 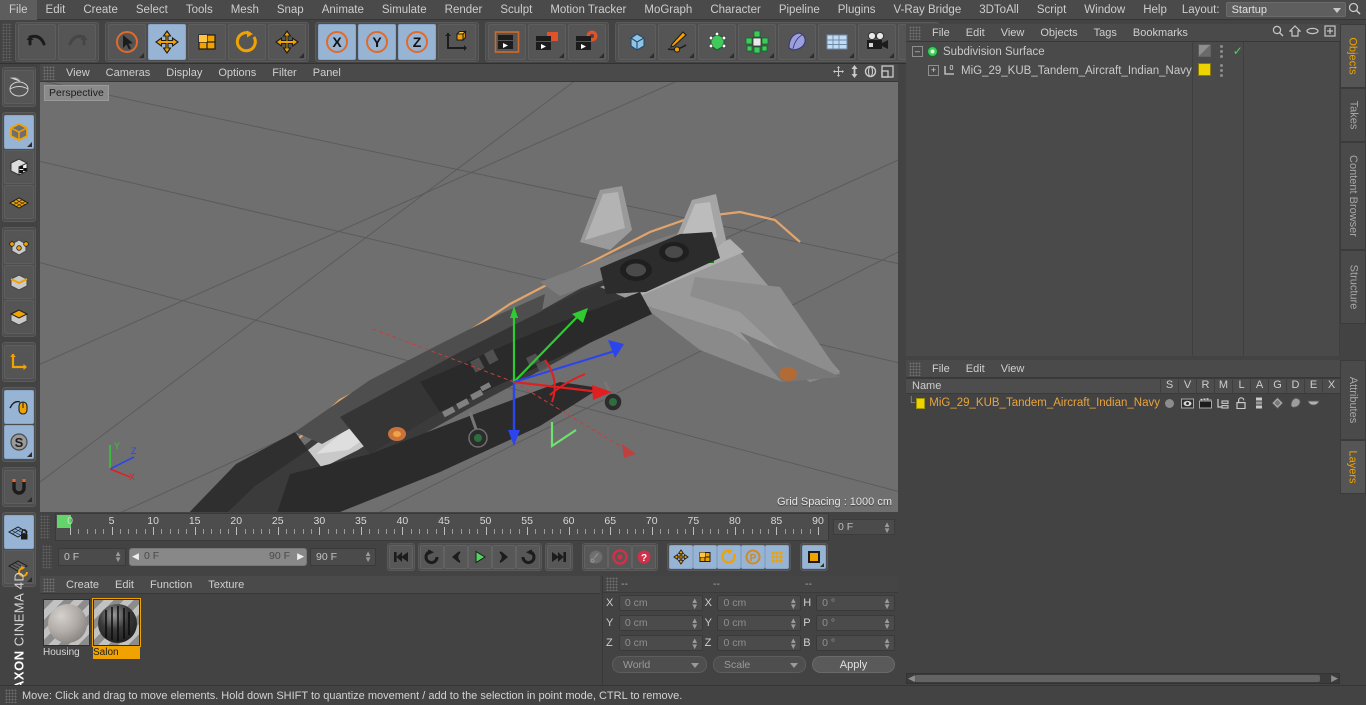 What do you see at coordinates (77, 41) in the screenshot?
I see `redo-button` at bounding box center [77, 41].